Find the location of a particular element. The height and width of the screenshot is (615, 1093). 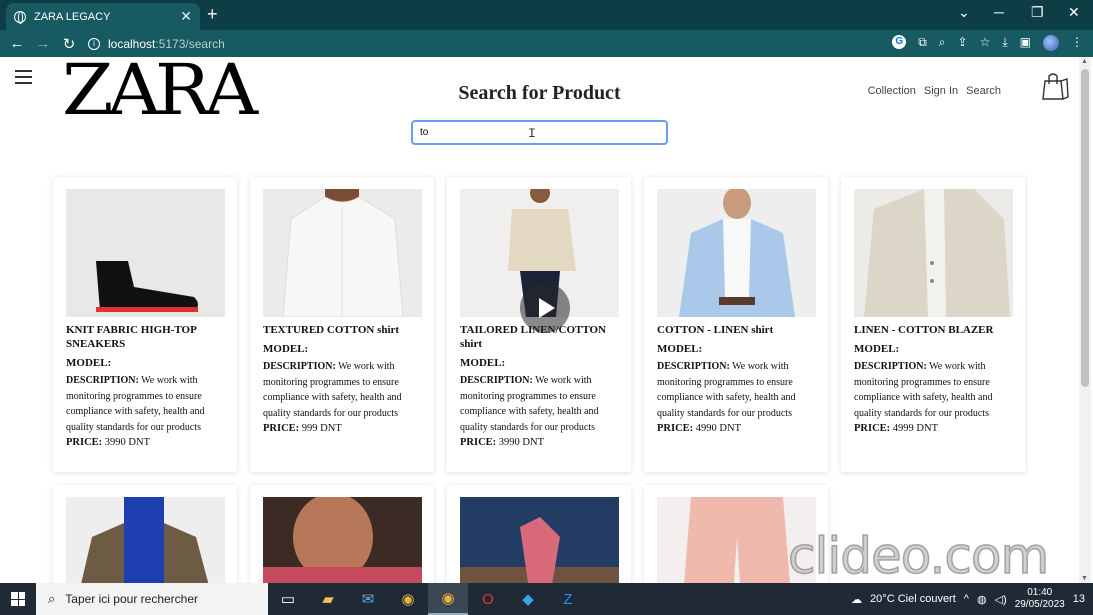

tab-close-icon: ✕ is located at coordinates (186, 16).